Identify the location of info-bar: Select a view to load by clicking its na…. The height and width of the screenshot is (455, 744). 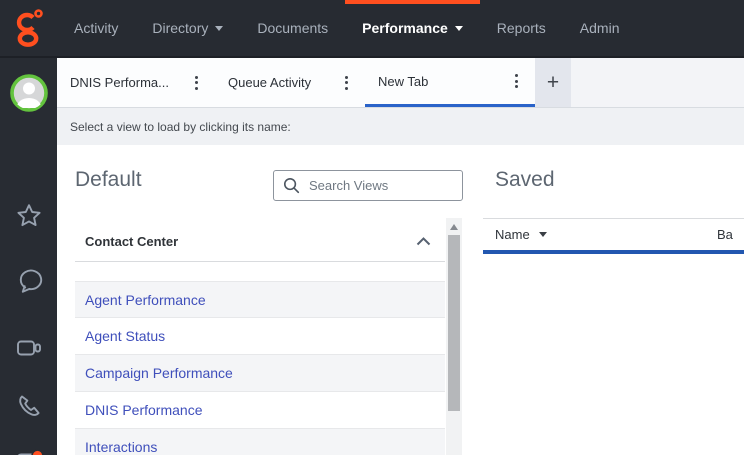
(400, 126).